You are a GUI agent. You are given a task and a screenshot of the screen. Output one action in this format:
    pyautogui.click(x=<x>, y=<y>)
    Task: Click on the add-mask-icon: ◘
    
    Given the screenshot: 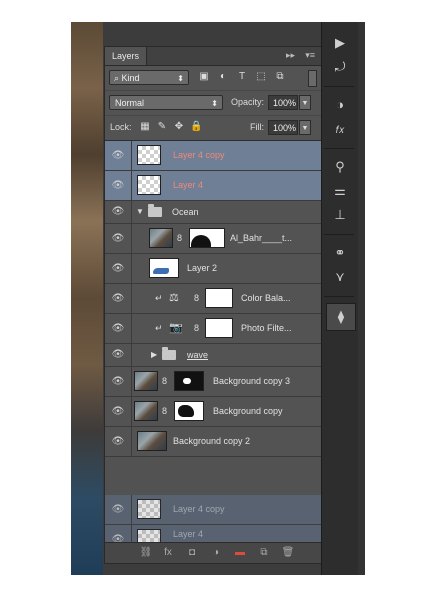 What is the action you would take?
    pyautogui.click(x=192, y=553)
    